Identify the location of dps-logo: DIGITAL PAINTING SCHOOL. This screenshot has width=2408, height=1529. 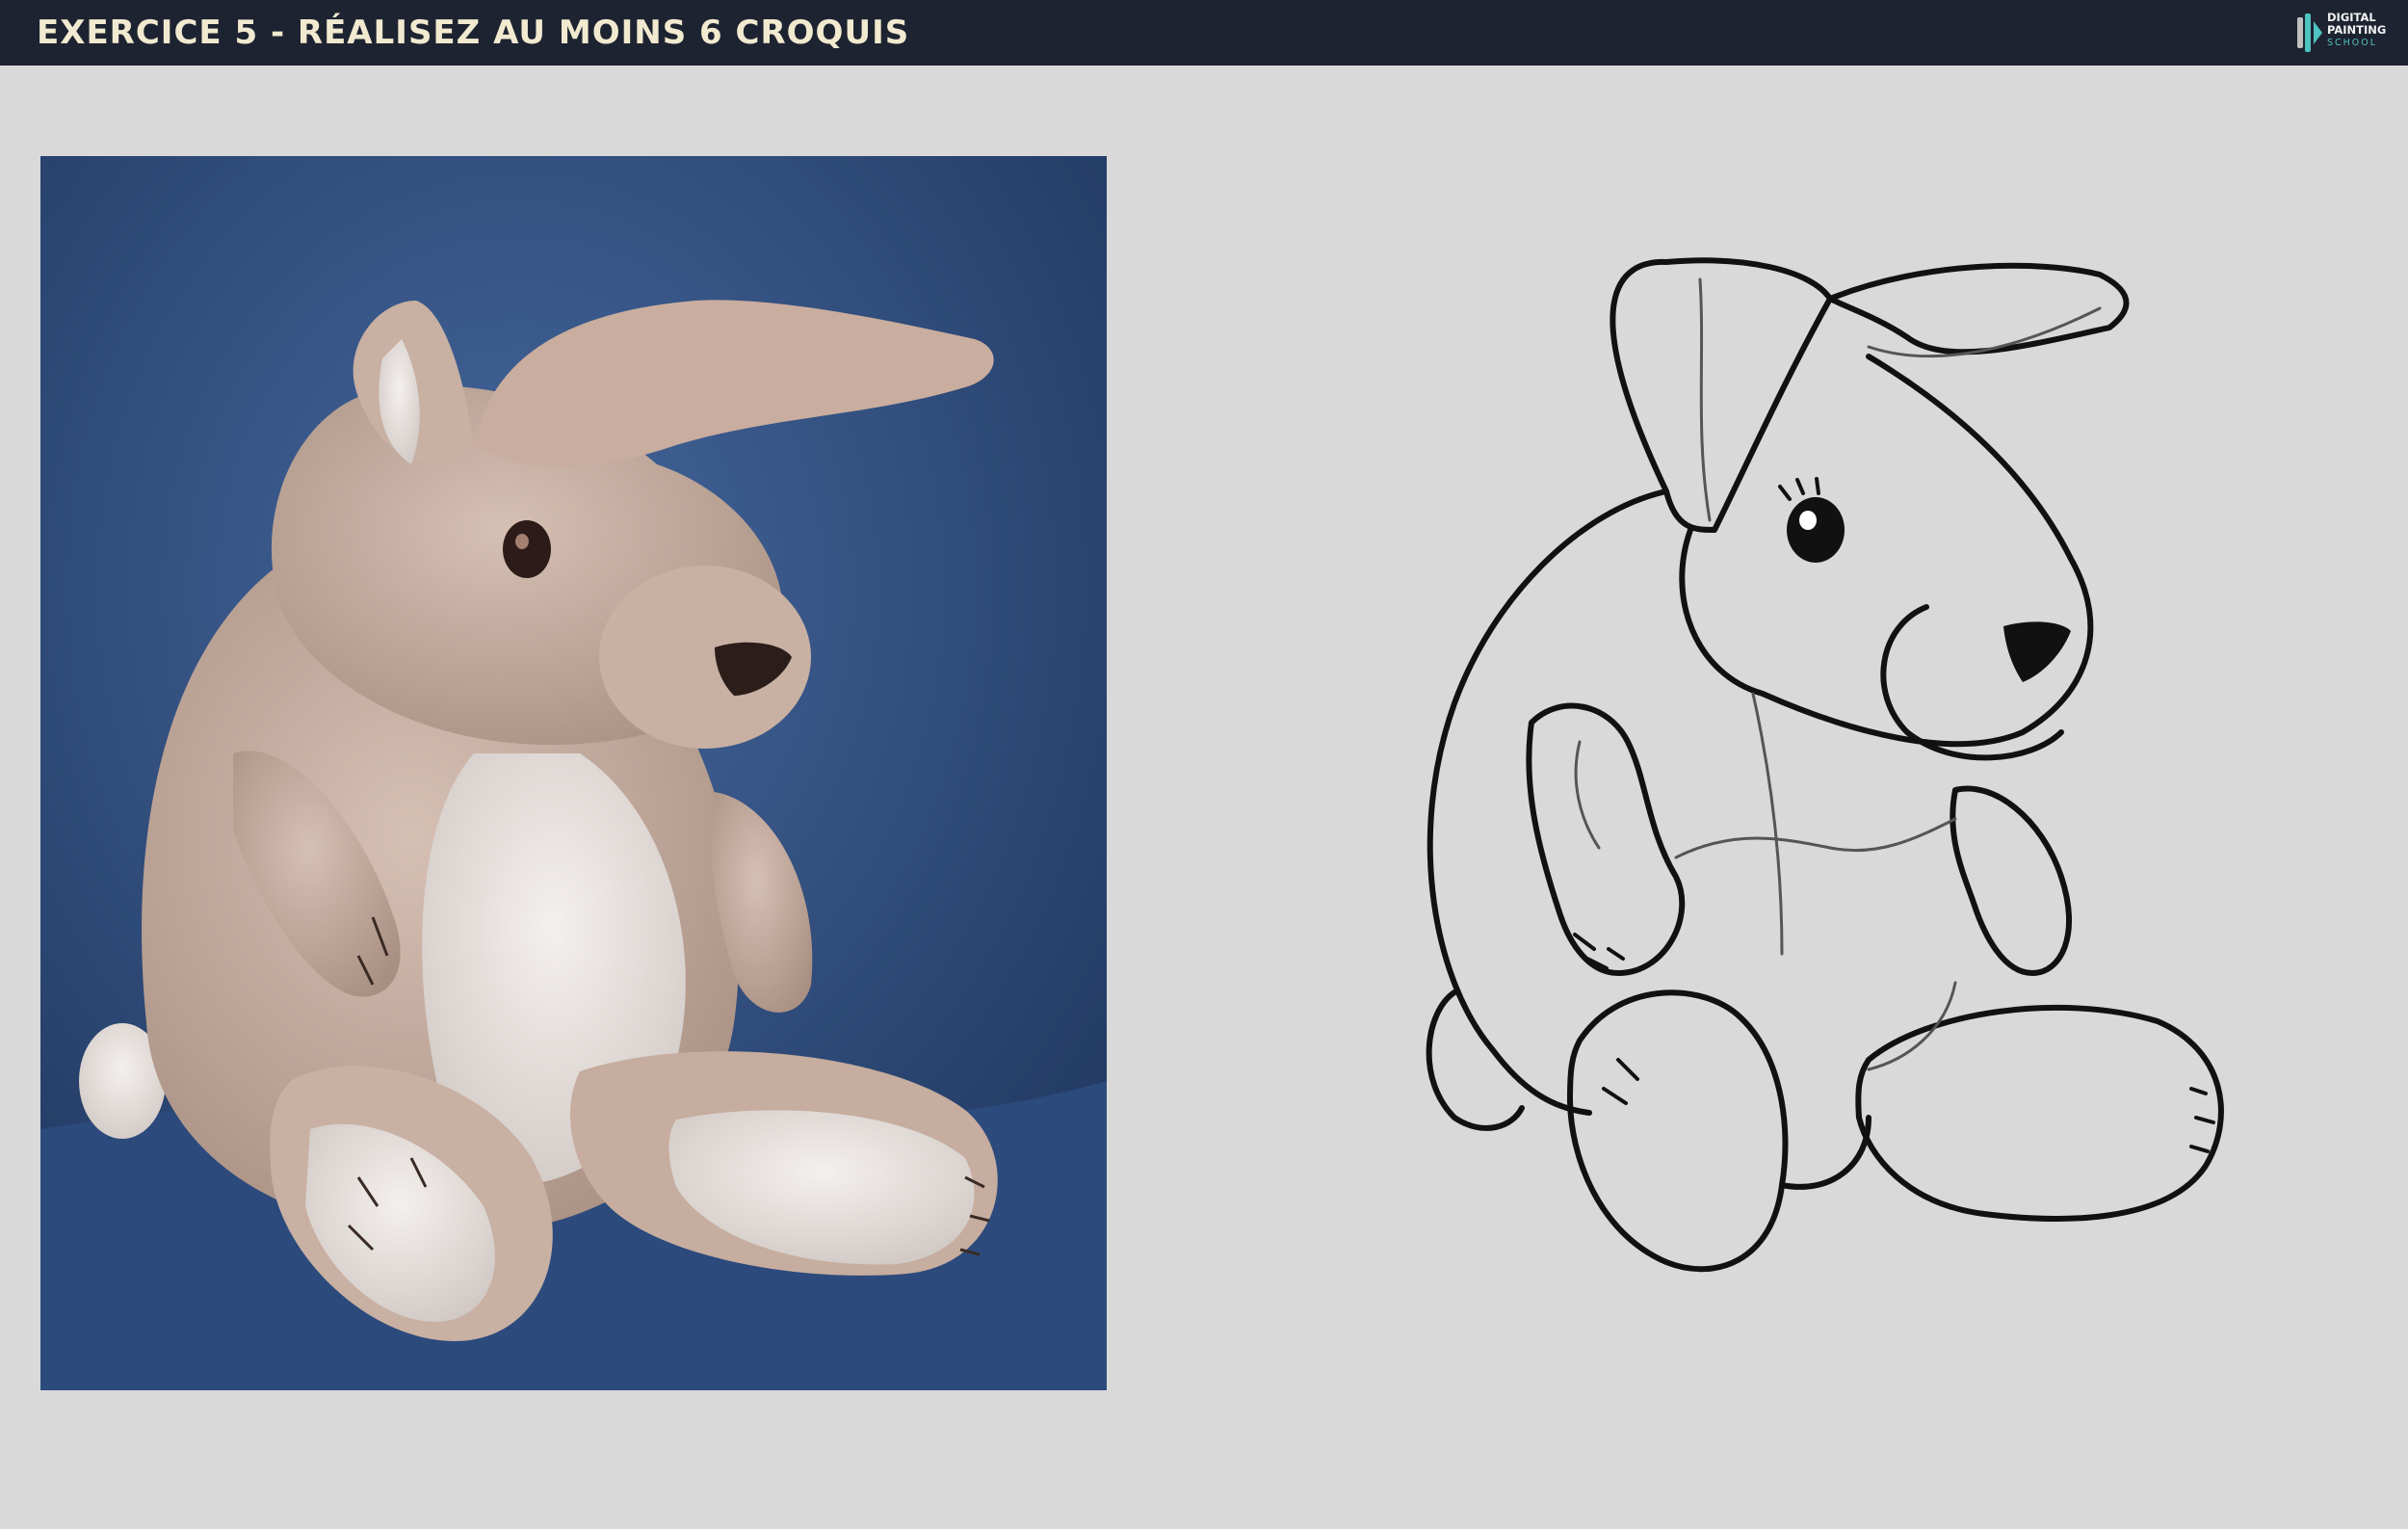
(2344, 33).